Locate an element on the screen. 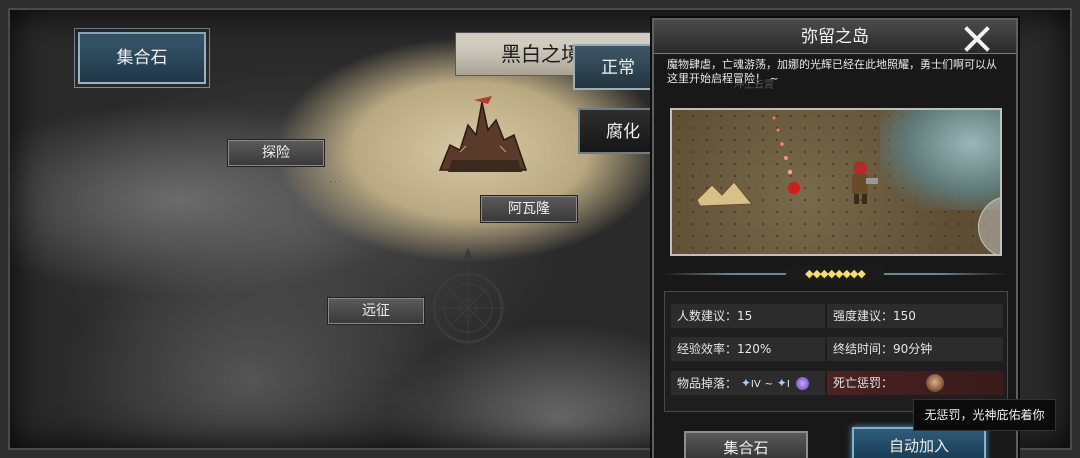 This screenshot has width=1080, height=458. compass-rose-icon is located at coordinates (468, 297).